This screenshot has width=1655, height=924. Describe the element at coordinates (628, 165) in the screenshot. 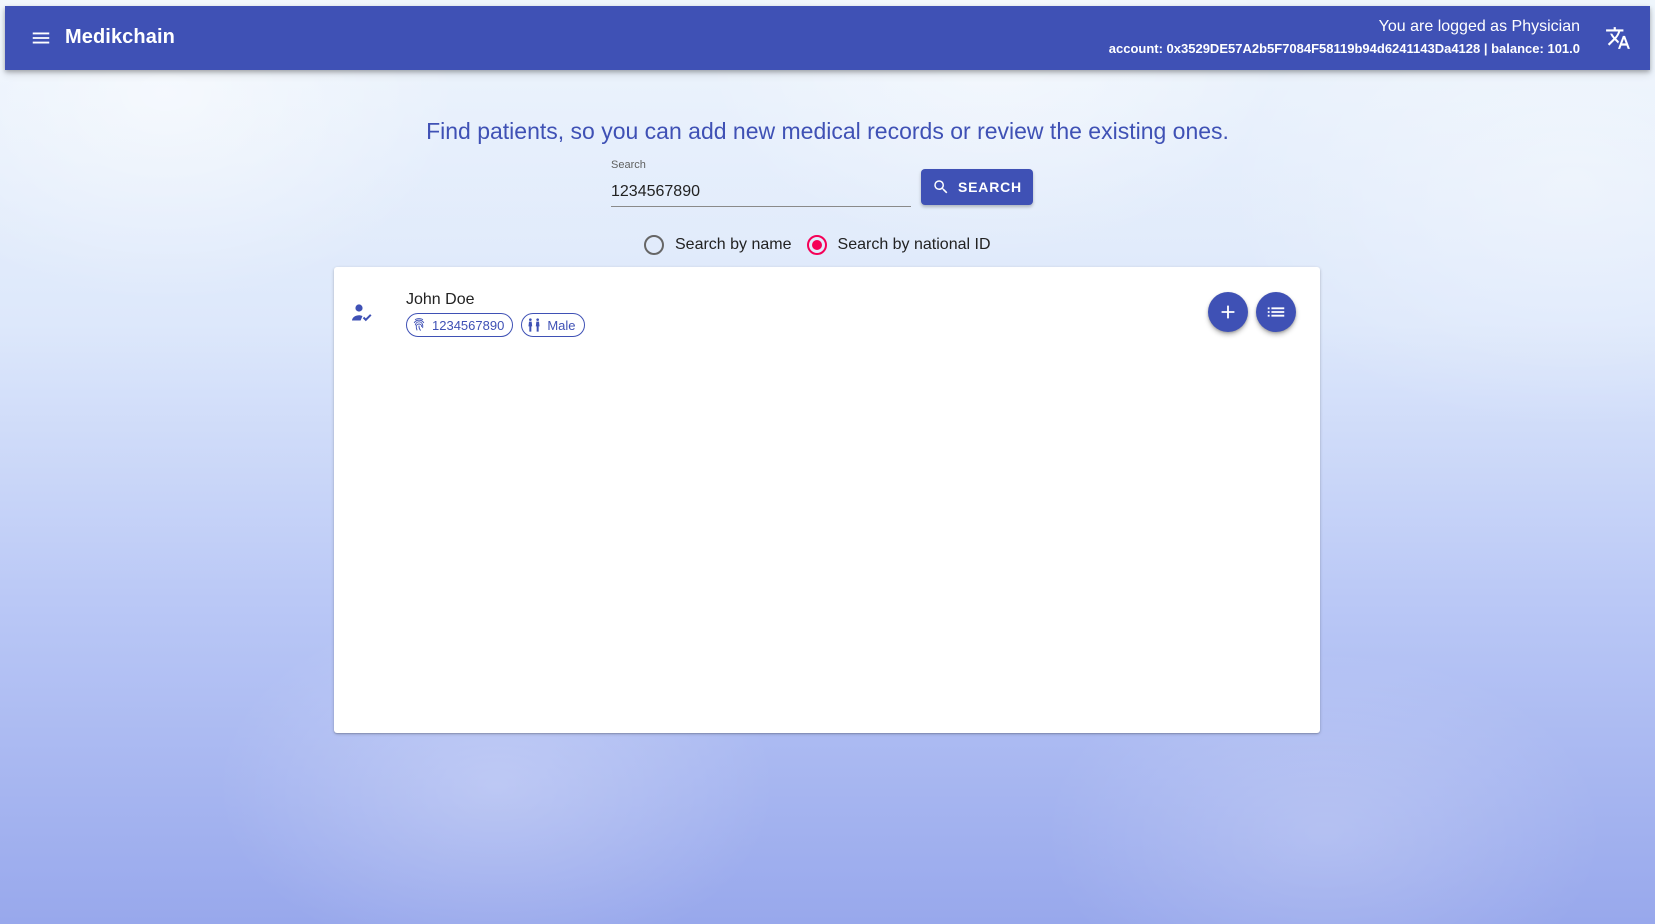

I see `search-label: Search` at that location.